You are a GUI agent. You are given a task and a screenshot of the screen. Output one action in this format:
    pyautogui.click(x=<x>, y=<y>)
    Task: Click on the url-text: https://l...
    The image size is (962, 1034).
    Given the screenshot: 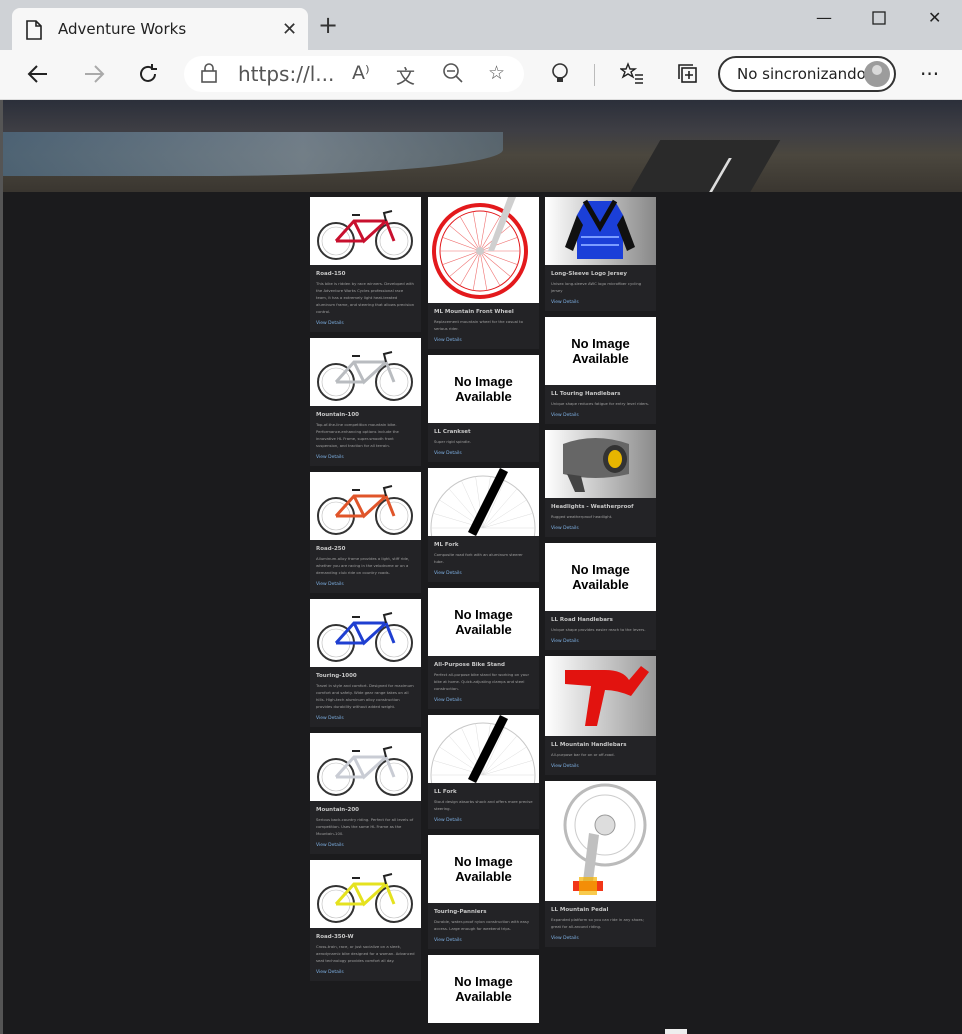 What is the action you would take?
    pyautogui.click(x=286, y=74)
    